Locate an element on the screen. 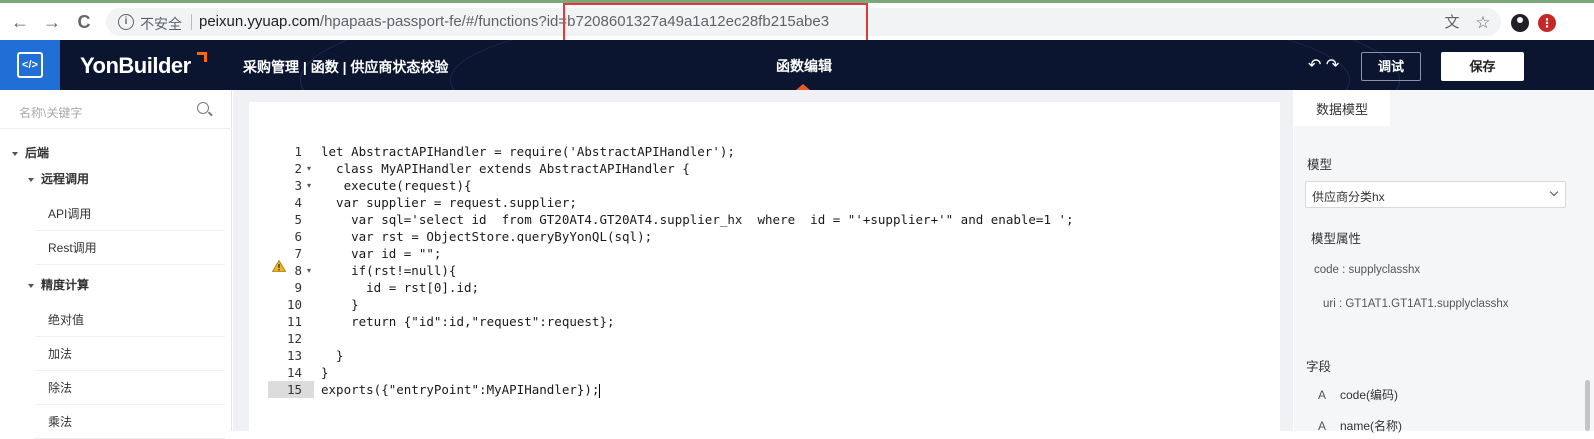 This screenshot has height=439, width=1594. tree-leaf: 乘法 is located at coordinates (130, 422).